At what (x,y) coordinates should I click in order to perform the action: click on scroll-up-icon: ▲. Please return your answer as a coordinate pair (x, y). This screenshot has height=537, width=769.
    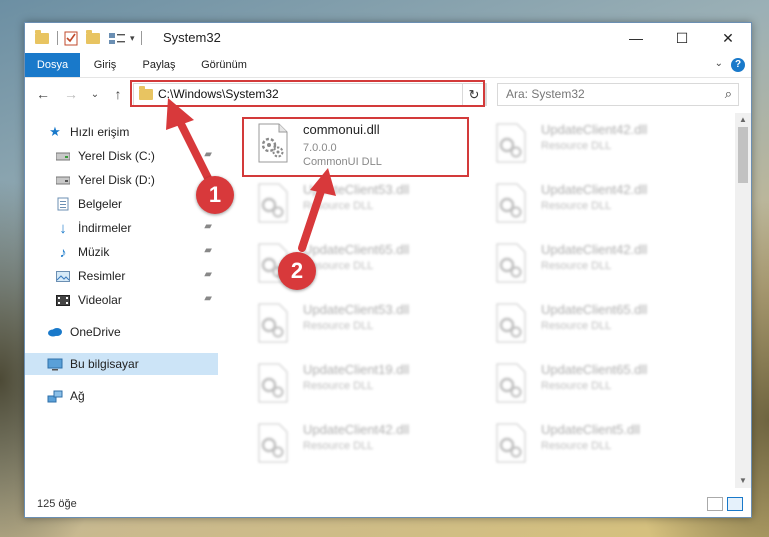
    Looking at the image, I should click on (743, 120).